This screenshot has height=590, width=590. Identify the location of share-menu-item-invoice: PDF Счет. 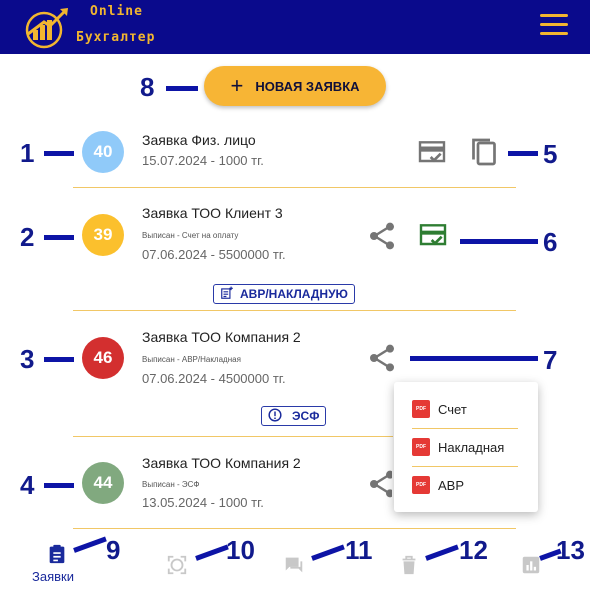
(439, 409).